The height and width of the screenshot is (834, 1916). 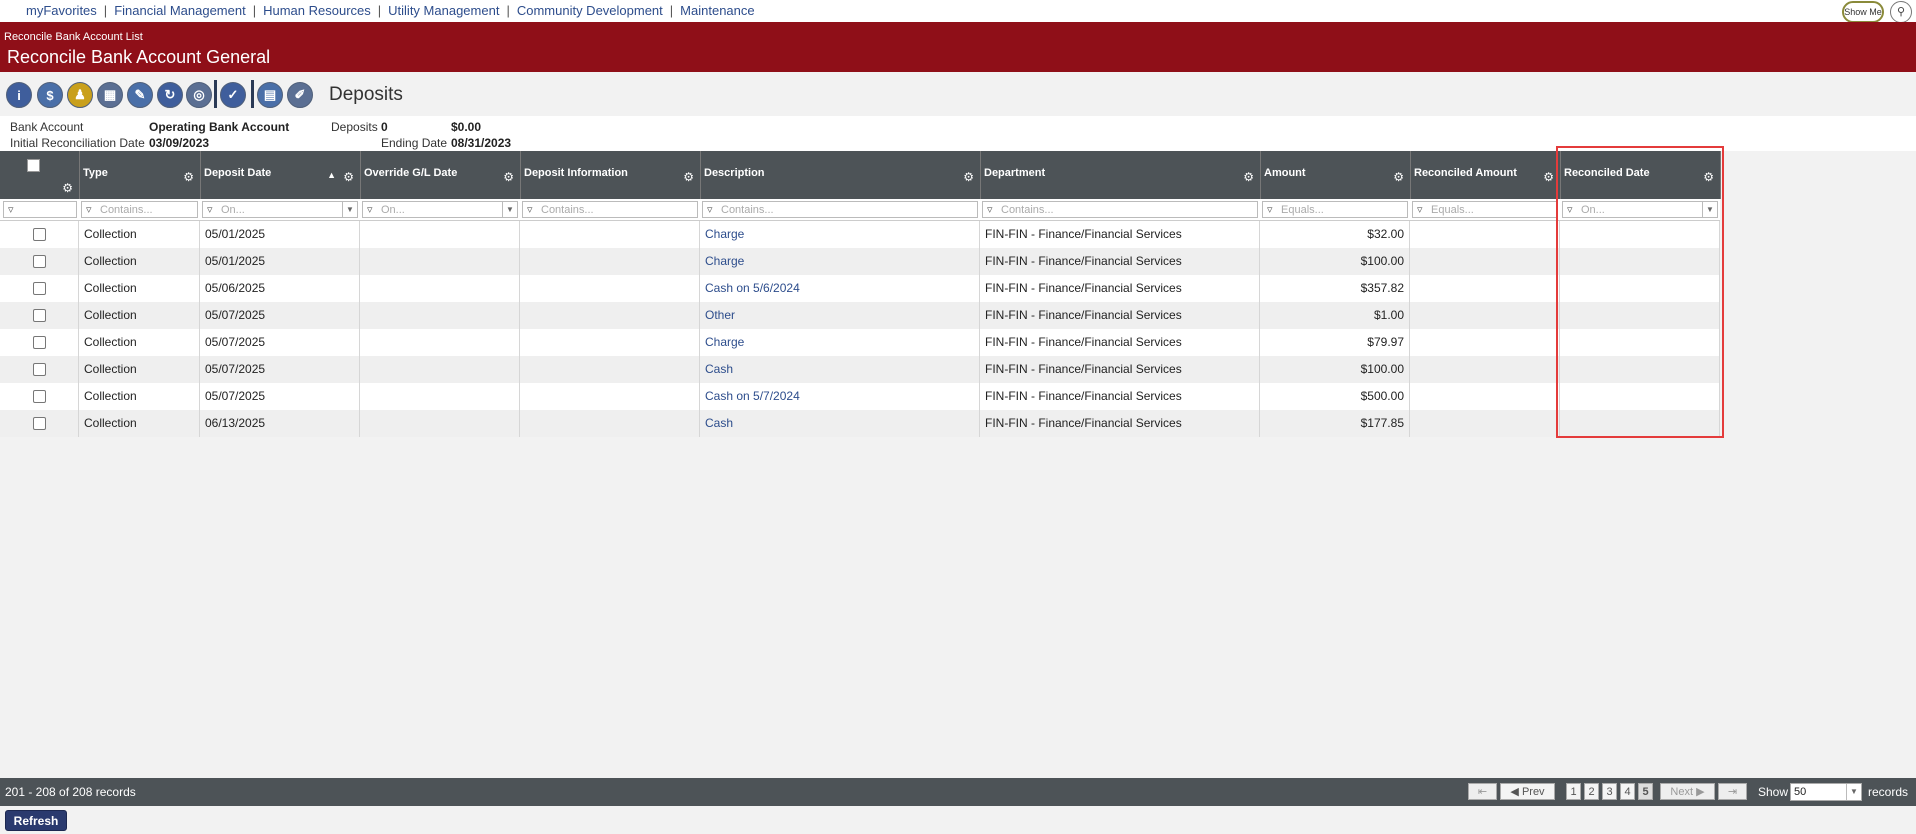 What do you see at coordinates (280, 423) in the screenshot?
I see `cell-deposit-date: 06/13/2025` at bounding box center [280, 423].